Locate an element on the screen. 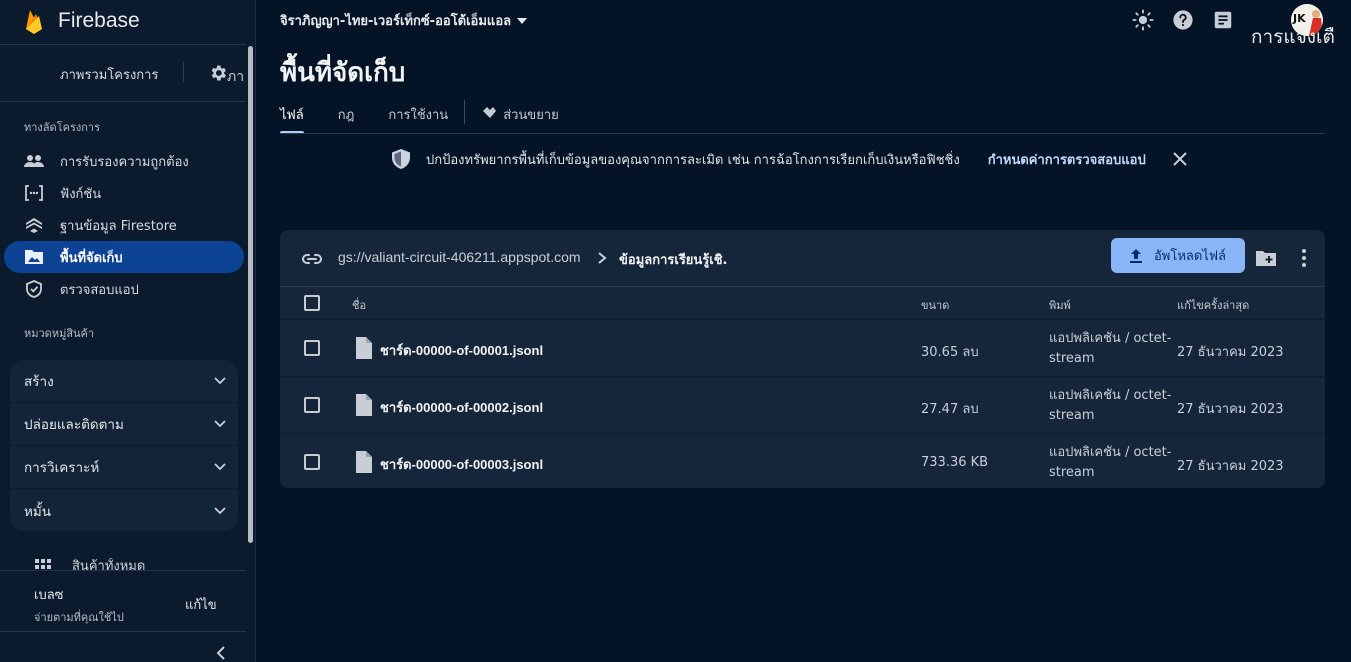 The height and width of the screenshot is (662, 1351). sidebar-item-label: พื้นที่จัดเก็บ is located at coordinates (91, 258).